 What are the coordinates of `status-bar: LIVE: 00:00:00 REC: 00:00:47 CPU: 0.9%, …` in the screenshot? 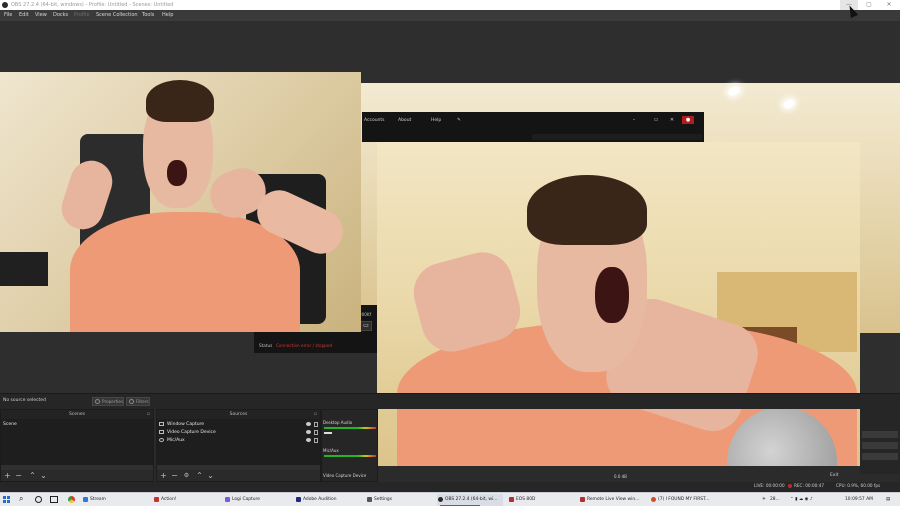 It's located at (450, 487).